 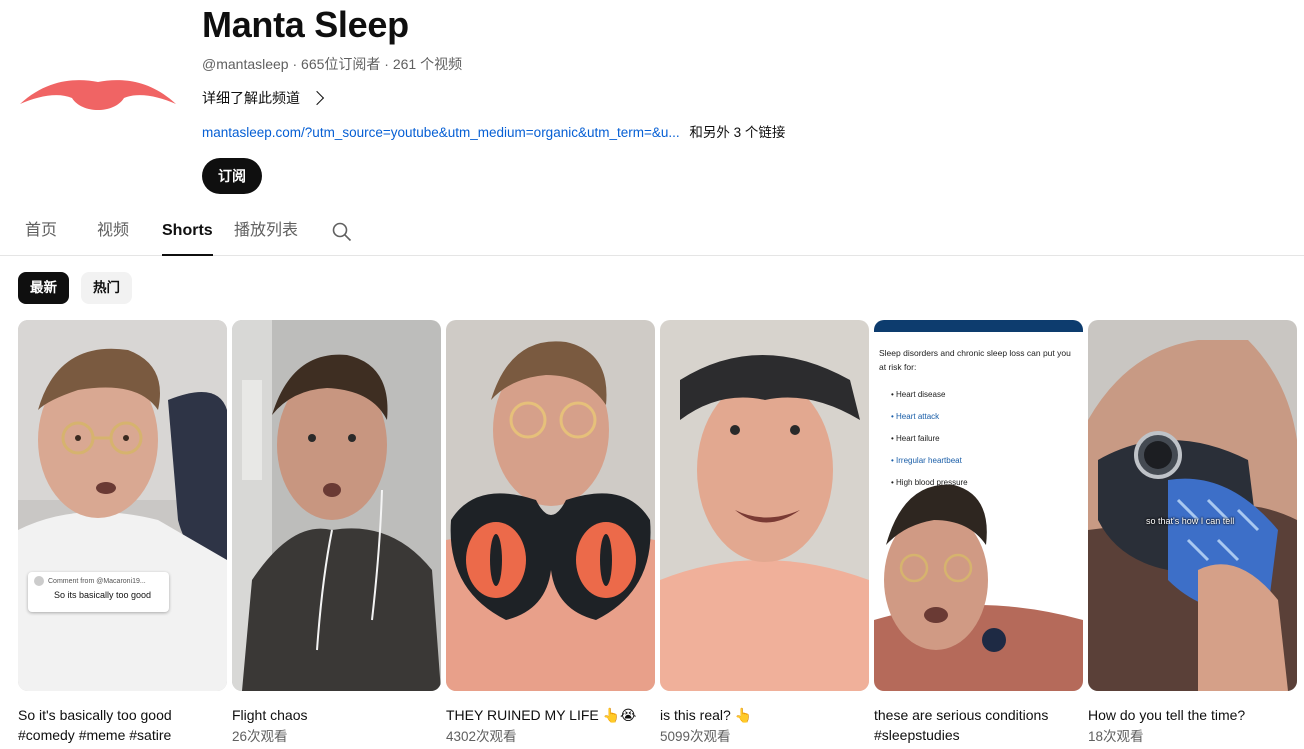 What do you see at coordinates (342, 232) in the screenshot?
I see `search-icon` at bounding box center [342, 232].